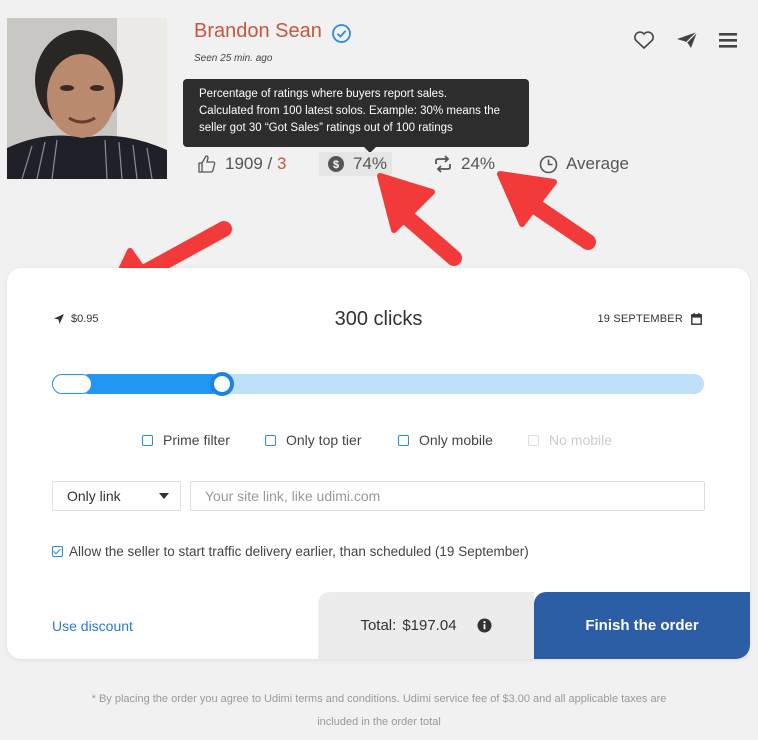 The width and height of the screenshot is (758, 740). What do you see at coordinates (644, 42) in the screenshot?
I see `heart-icon` at bounding box center [644, 42].